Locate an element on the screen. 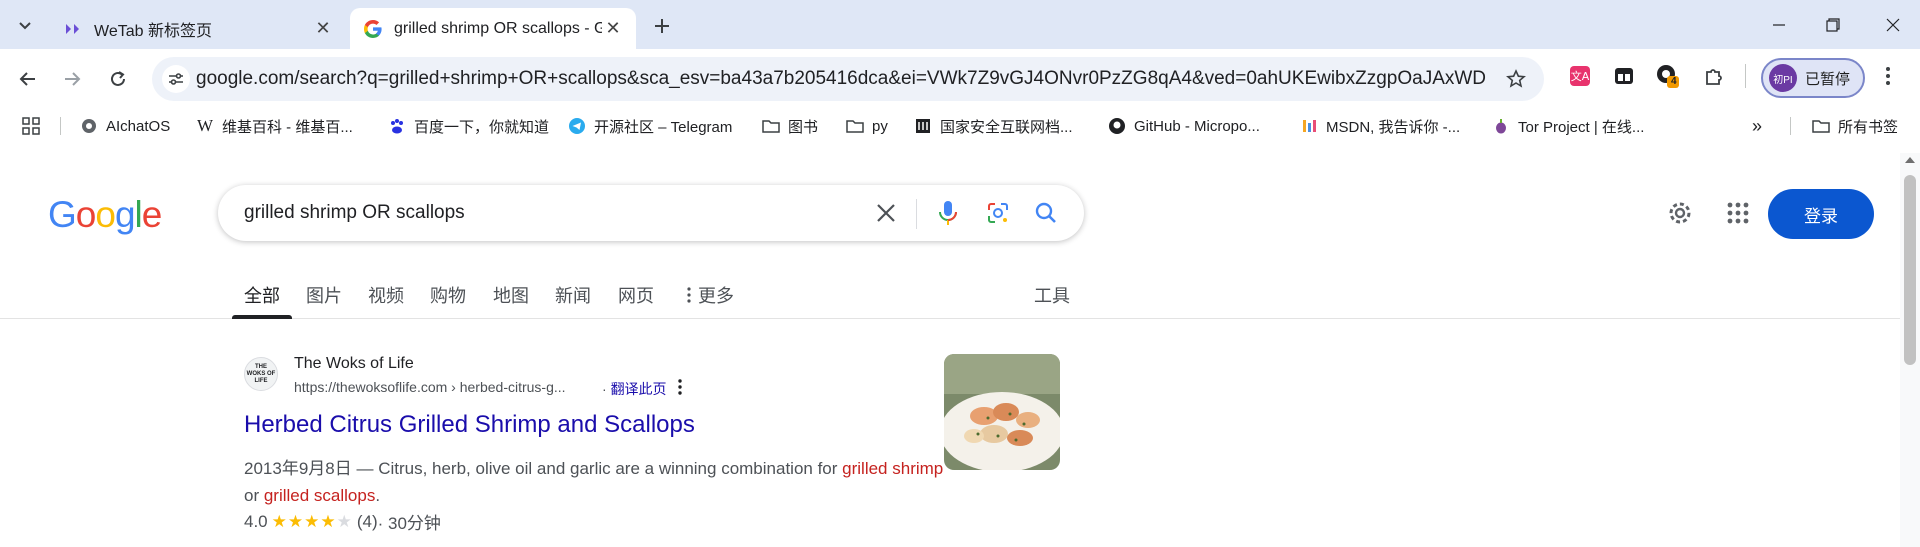 The width and height of the screenshot is (1920, 547). bookmark-baidu: 百度一下，你就知道 is located at coordinates (468, 126).